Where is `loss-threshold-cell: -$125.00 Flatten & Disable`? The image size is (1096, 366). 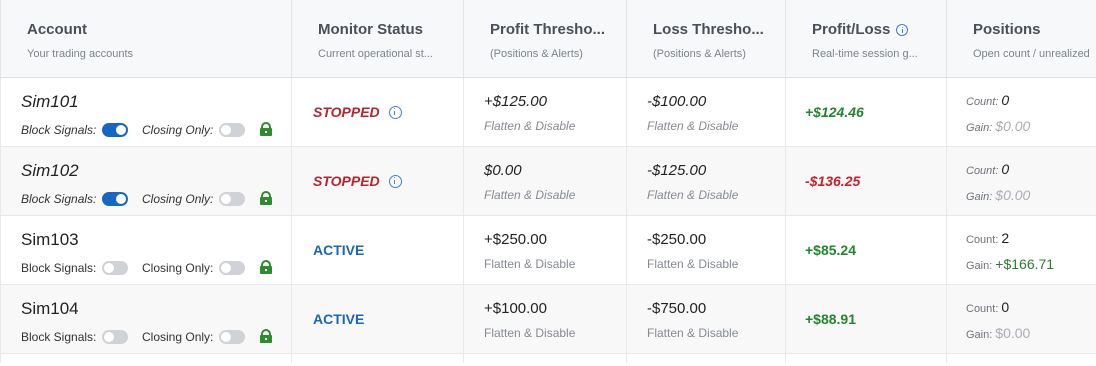 loss-threshold-cell: -$125.00 Flatten & Disable is located at coordinates (706, 181).